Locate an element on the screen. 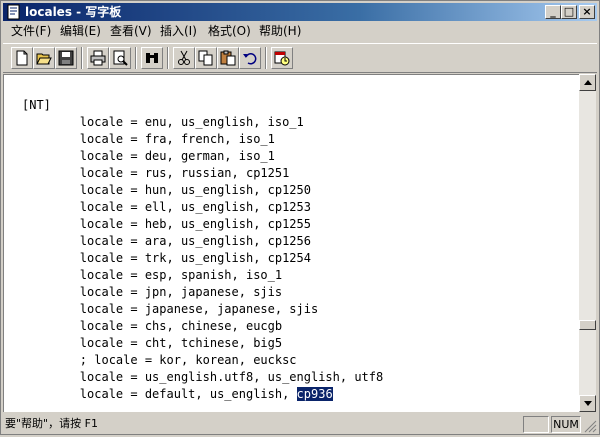 This screenshot has height=437, width=600. document-line: locale = trk, us_english, cp1254 is located at coordinates (195, 258).